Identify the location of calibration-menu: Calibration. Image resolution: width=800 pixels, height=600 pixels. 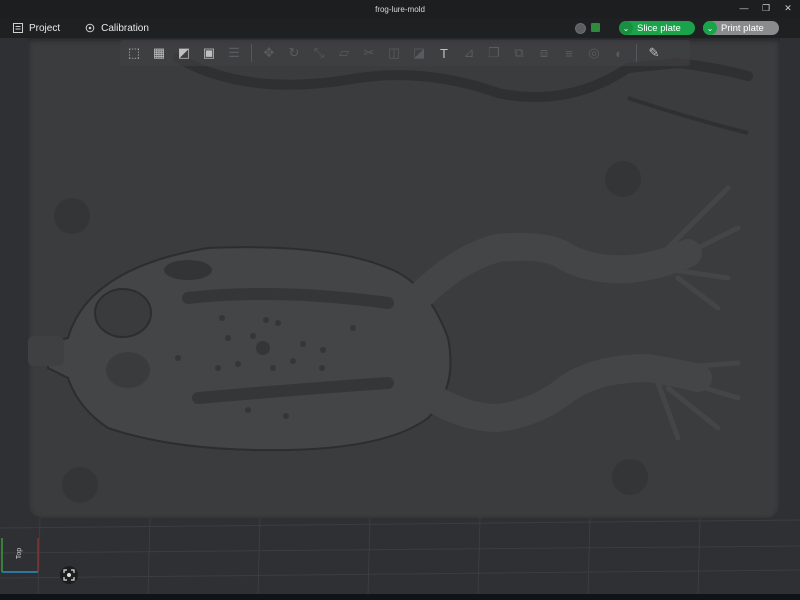
(116, 28).